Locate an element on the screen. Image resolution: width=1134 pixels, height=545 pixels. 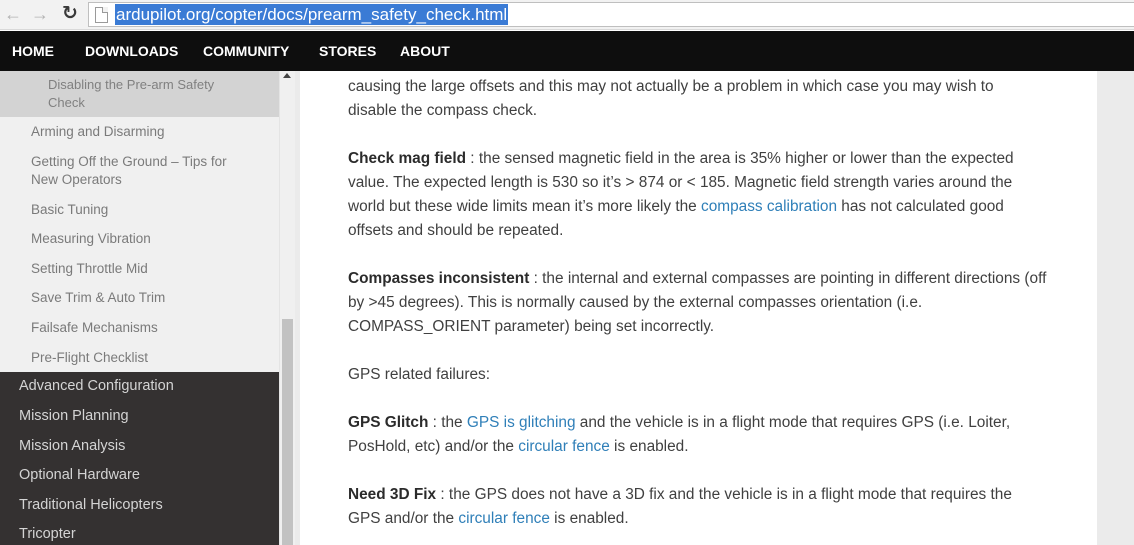
sidebar-item-save-trim: Save Trim & Auto Trim is located at coordinates (98, 298).